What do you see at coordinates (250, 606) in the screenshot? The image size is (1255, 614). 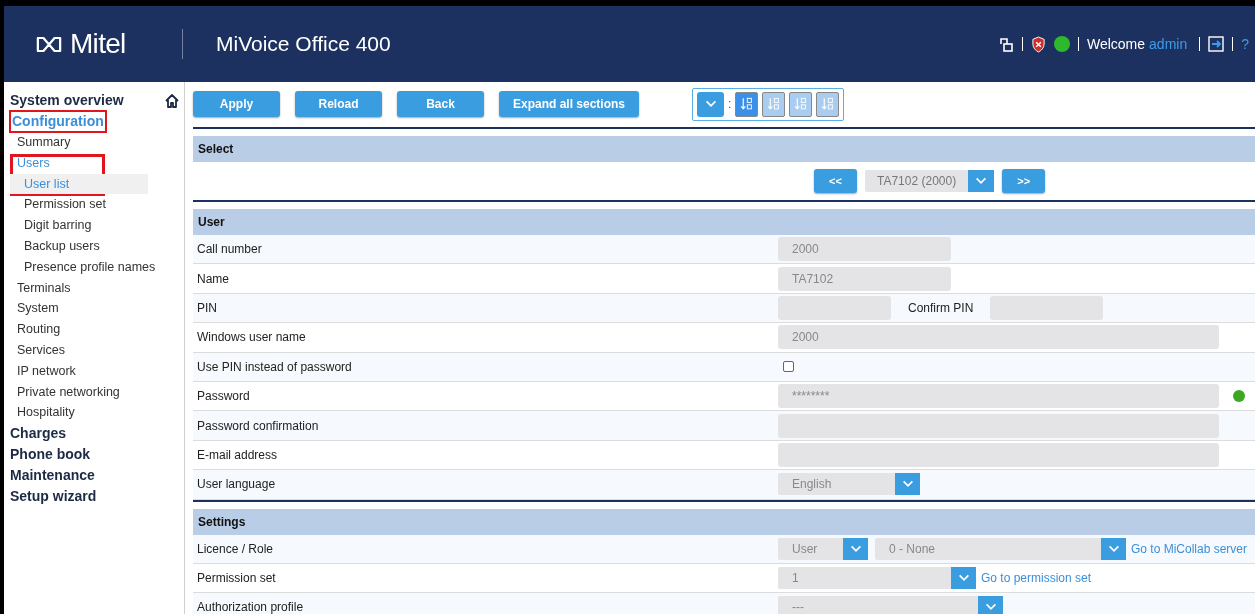 I see `field-label: Authorization profile` at bounding box center [250, 606].